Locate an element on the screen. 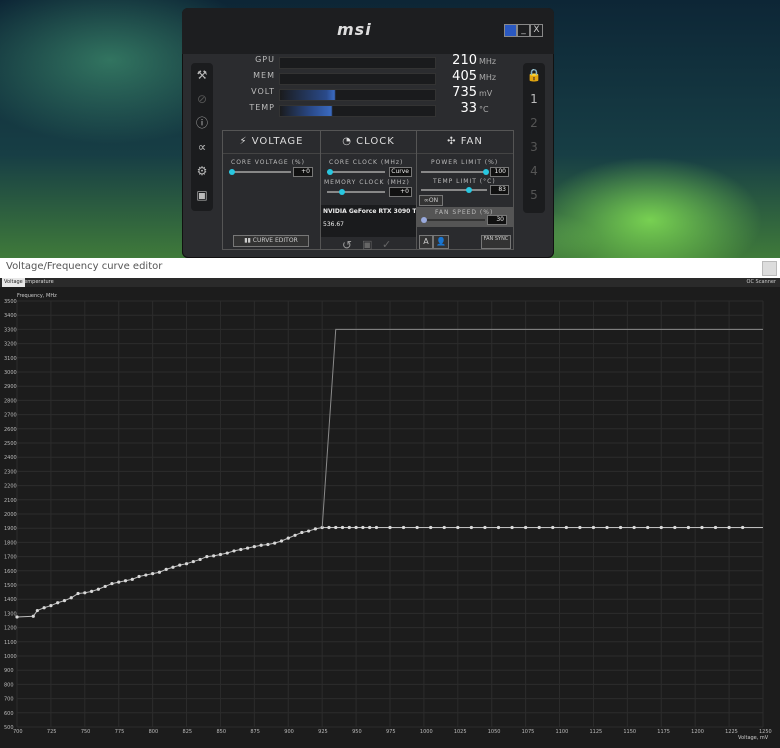 The width and height of the screenshot is (780, 748). power-limit-knob is located at coordinates (486, 172).